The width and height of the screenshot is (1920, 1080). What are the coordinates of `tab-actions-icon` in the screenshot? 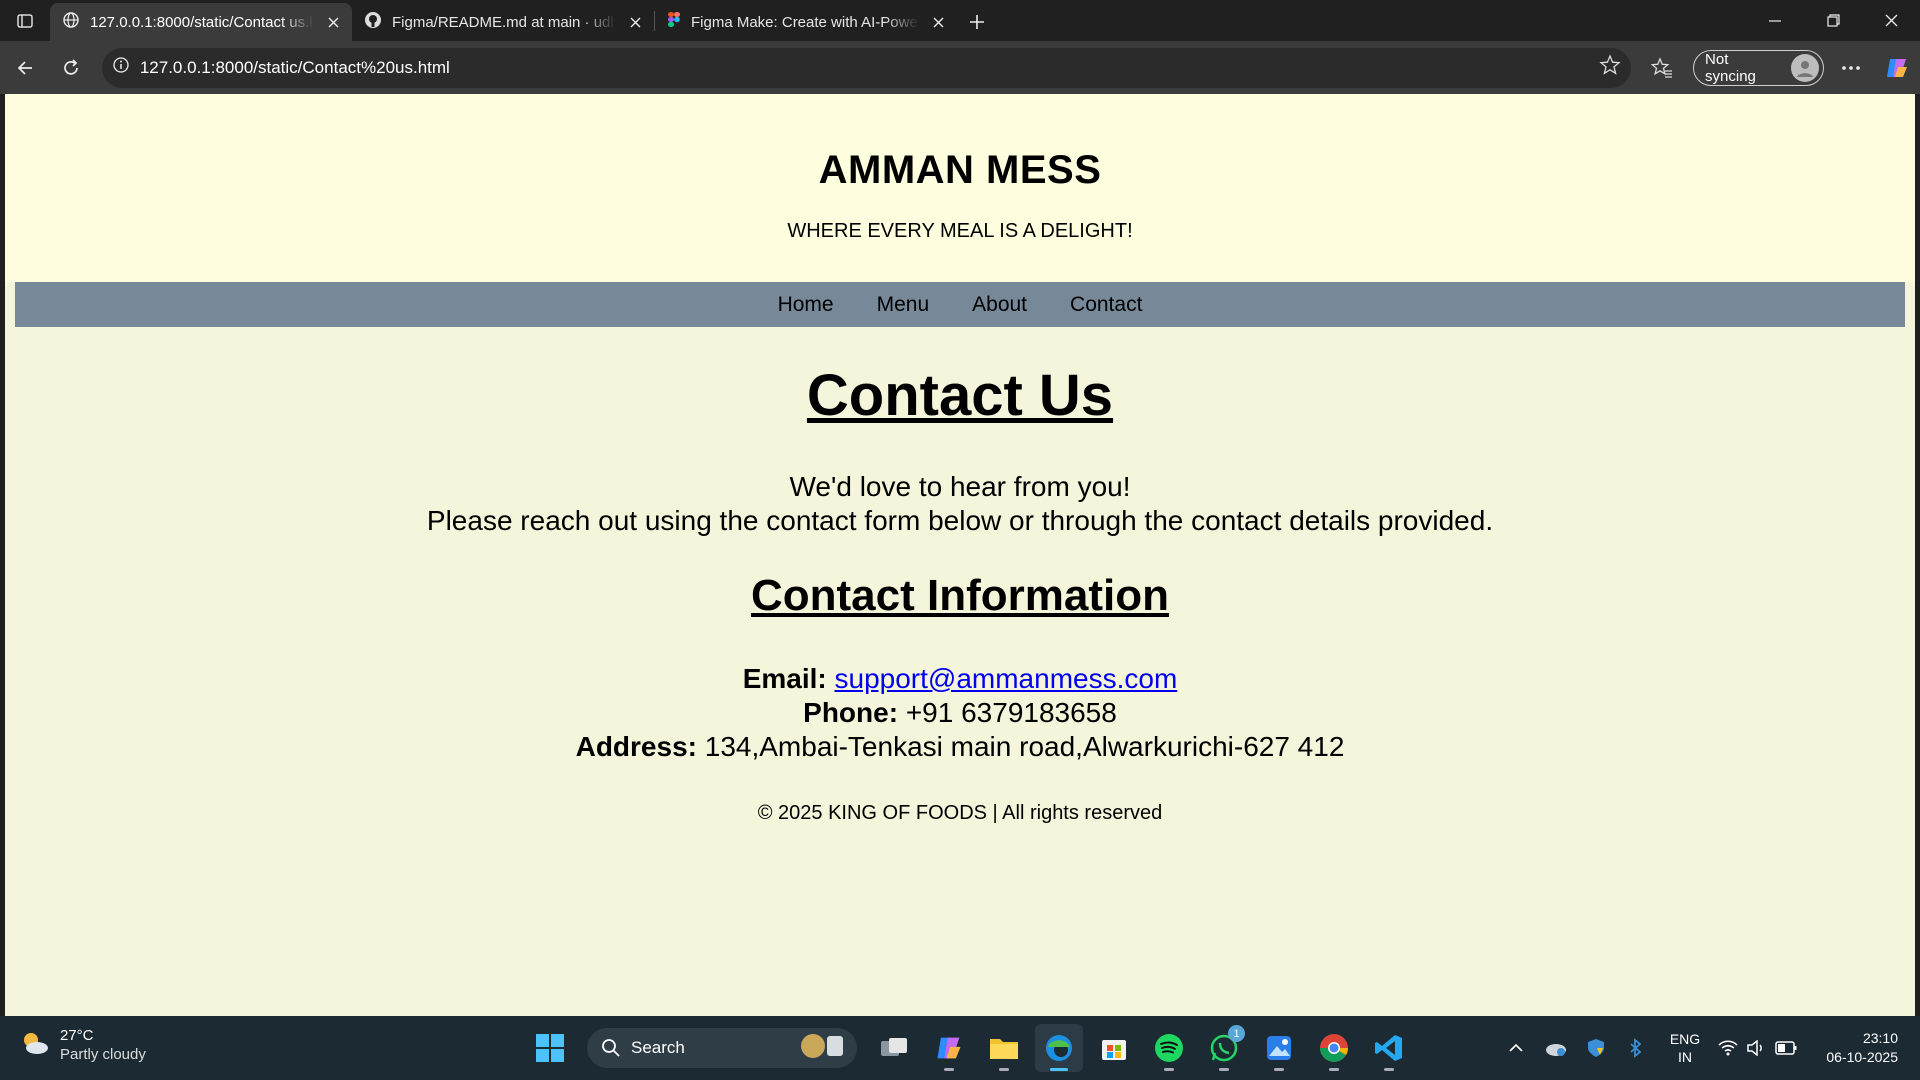 It's located at (25, 20).